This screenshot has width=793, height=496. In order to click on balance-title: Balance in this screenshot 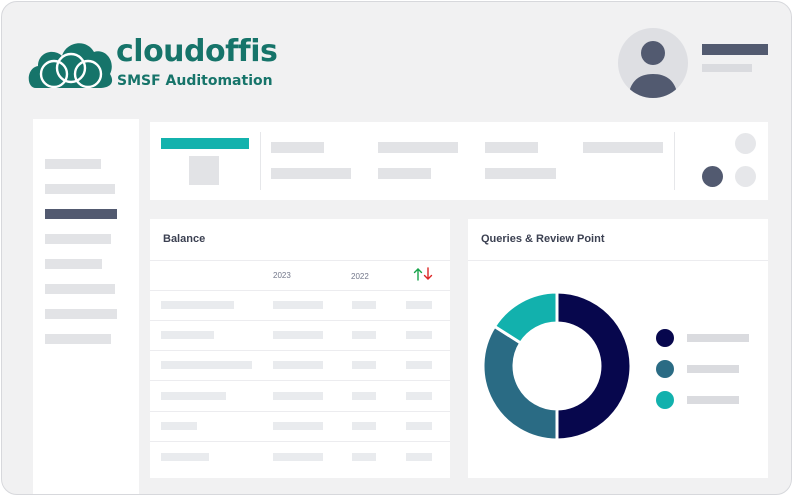, I will do `click(184, 239)`.